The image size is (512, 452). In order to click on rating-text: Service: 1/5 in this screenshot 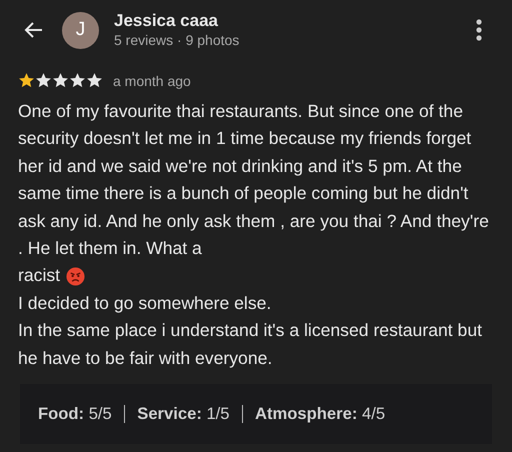, I will do `click(183, 414)`.